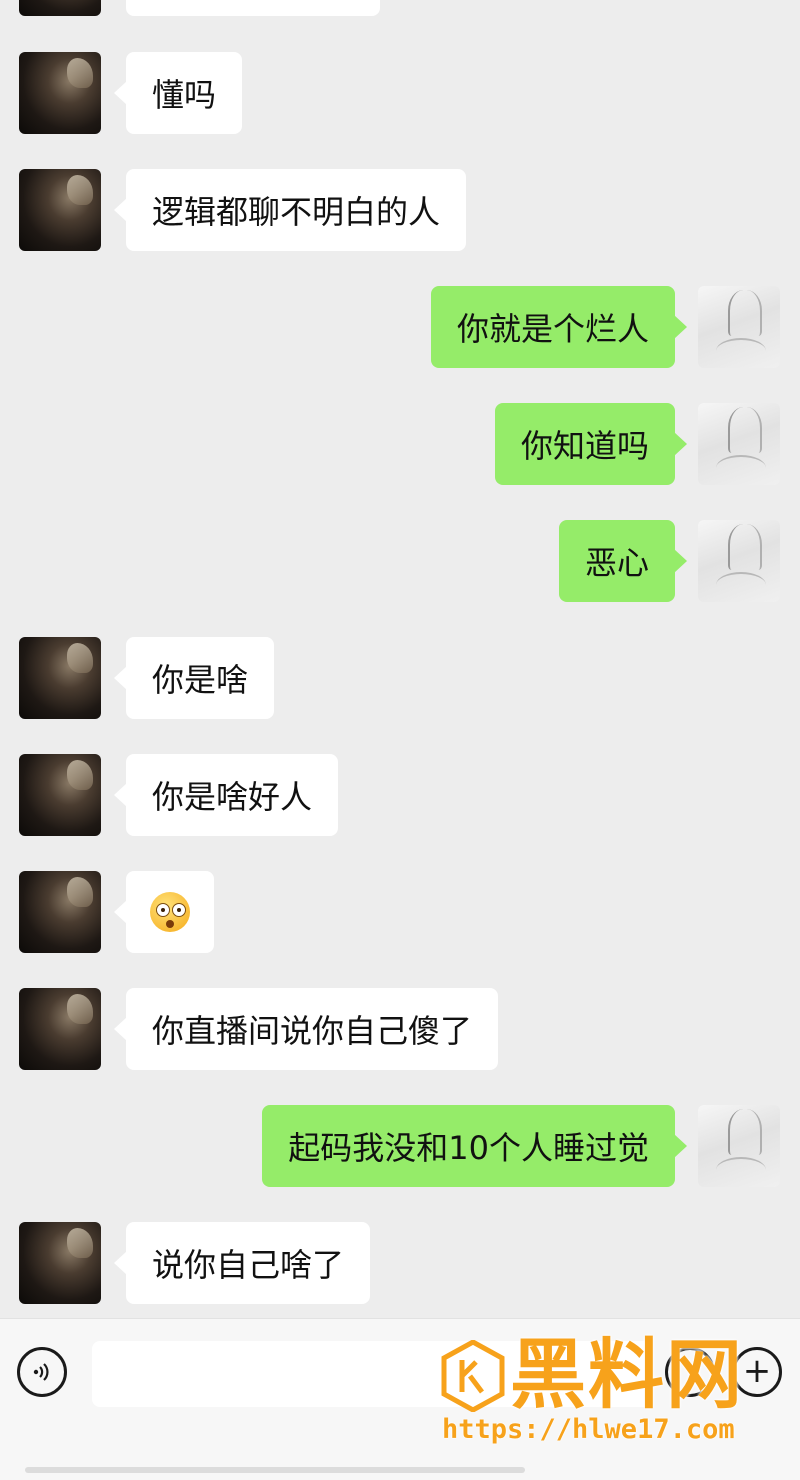  I want to click on message-text: 说你自己啥了, so click(248, 1265).